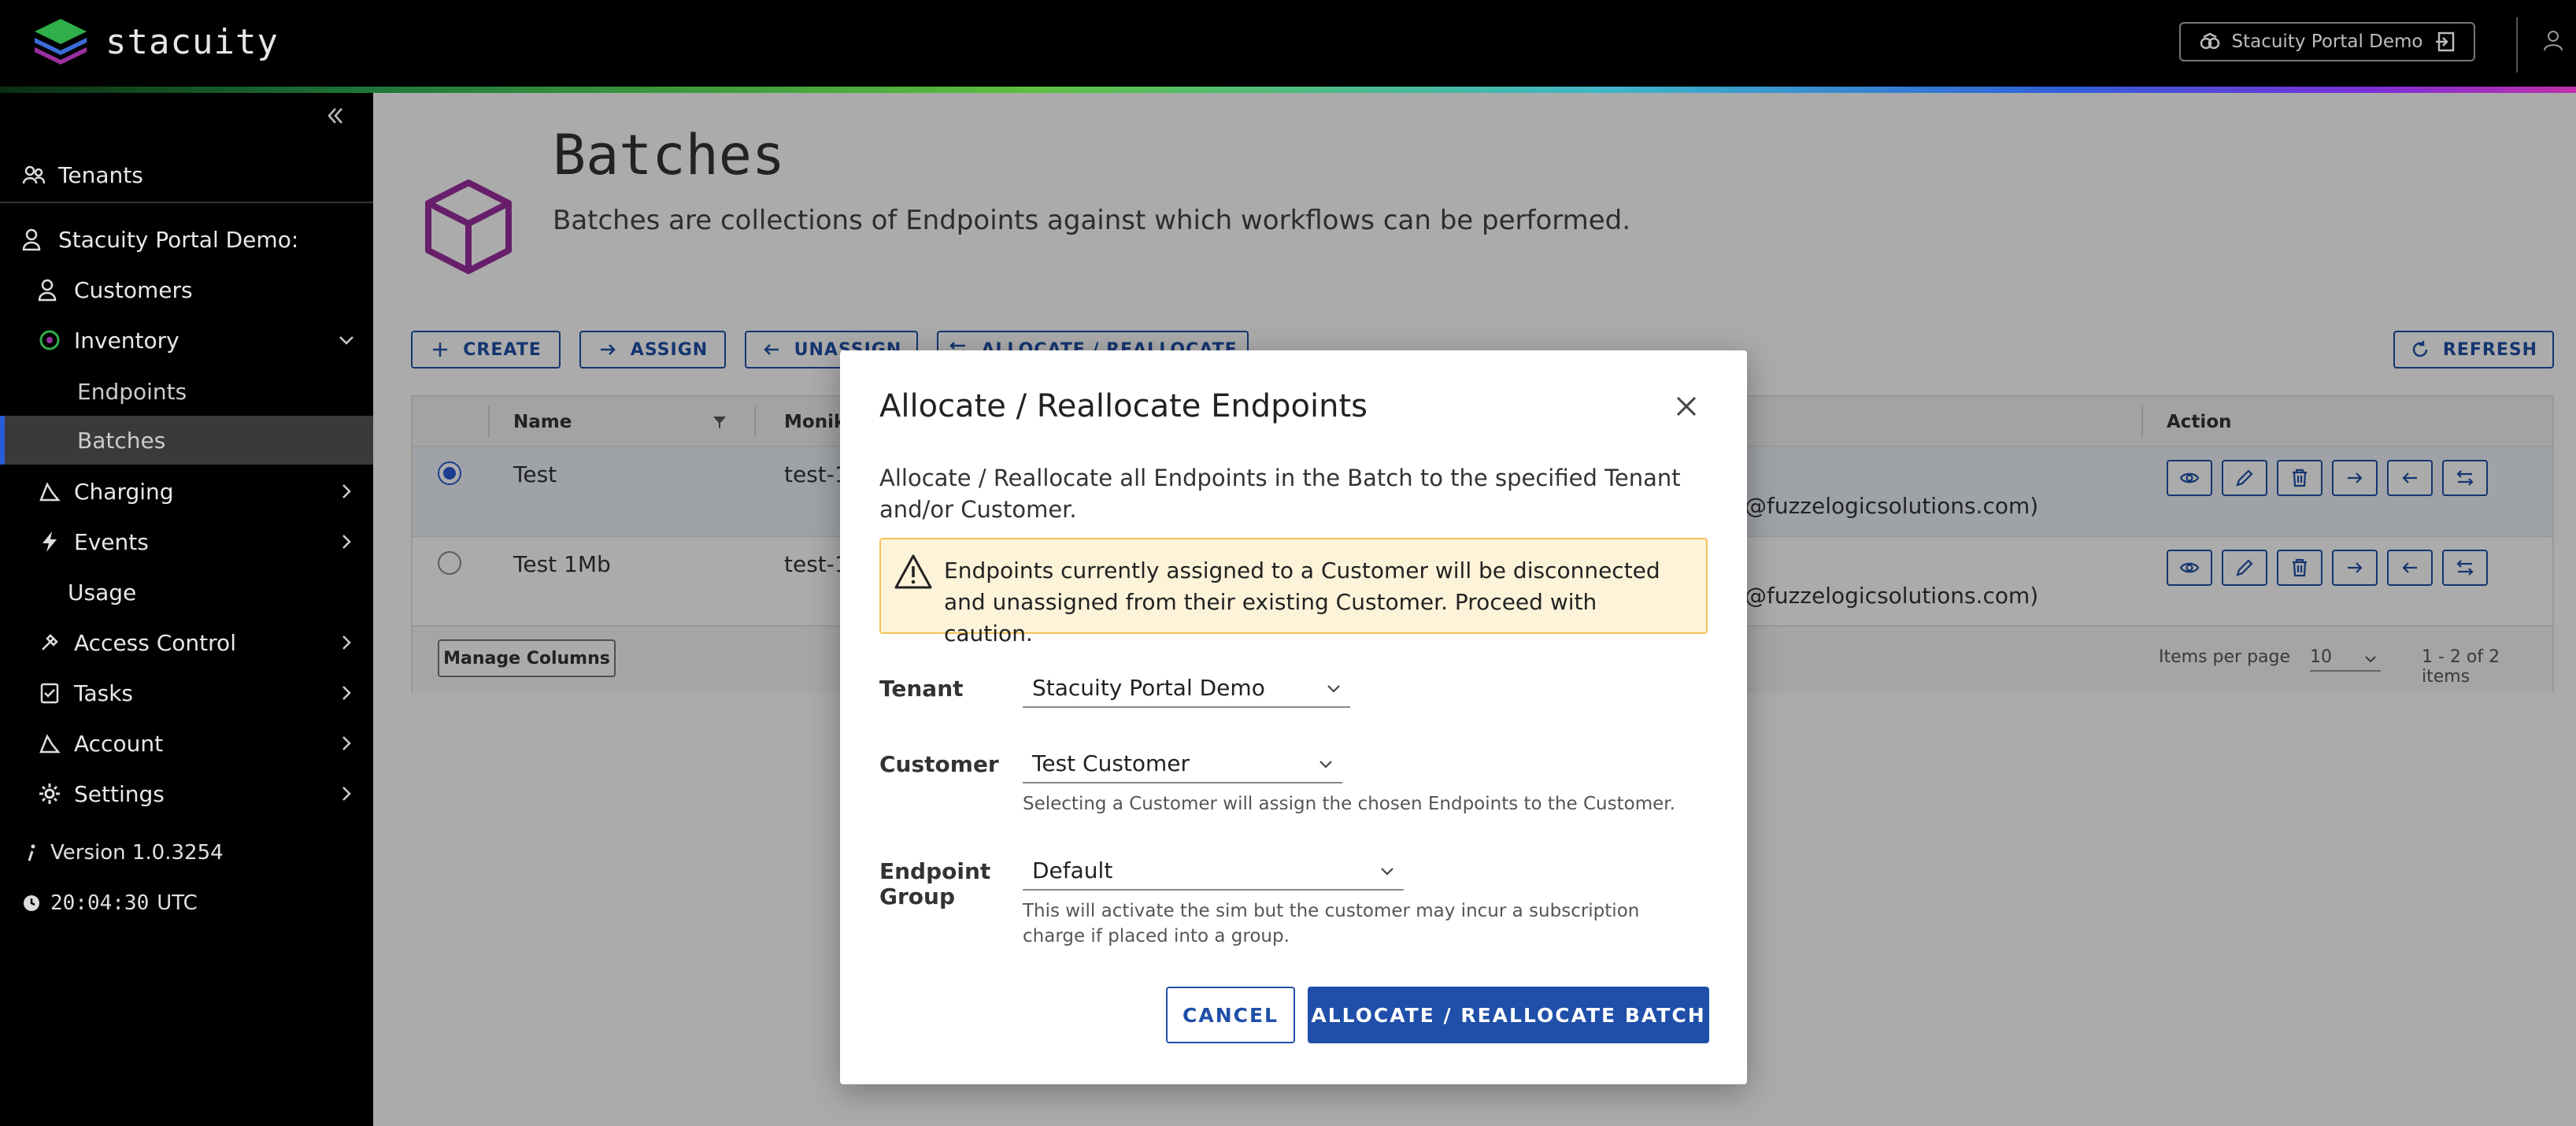 This screenshot has width=2576, height=1126. What do you see at coordinates (2444, 41) in the screenshot?
I see `switch-tenant-icon` at bounding box center [2444, 41].